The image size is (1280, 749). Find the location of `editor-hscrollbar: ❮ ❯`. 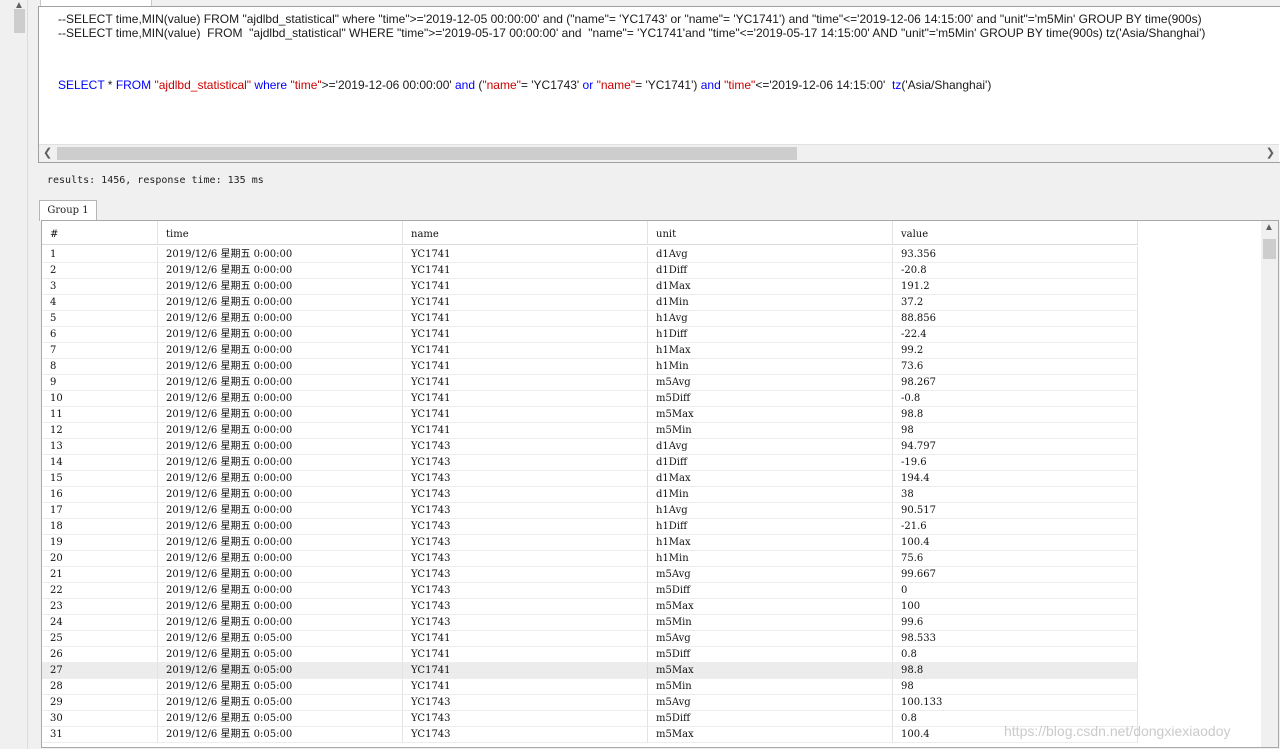

editor-hscrollbar: ❮ ❯ is located at coordinates (659, 153).